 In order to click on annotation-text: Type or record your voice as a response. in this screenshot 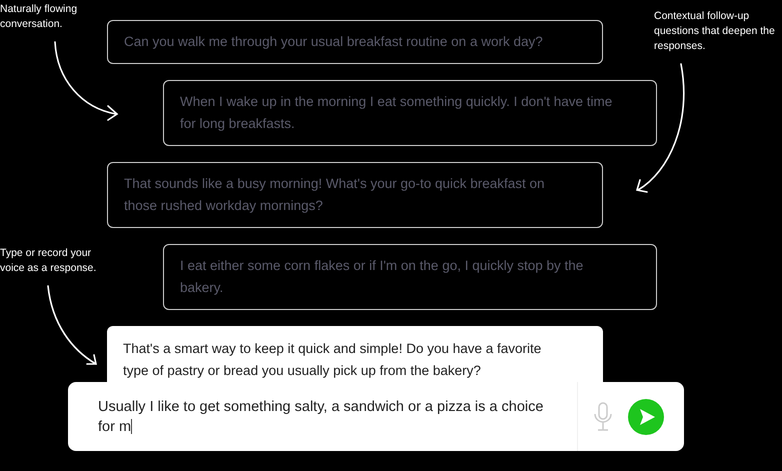, I will do `click(49, 261)`.